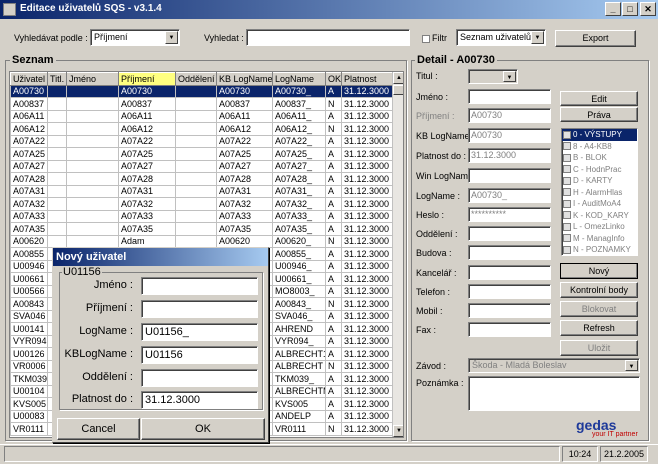 Image resolution: width=658 pixels, height=464 pixels. What do you see at coordinates (202, 116) in the screenshot?
I see `table-row: A06A11 A06A11 A06A11 A06A11_ A 31.12.3000` at bounding box center [202, 116].